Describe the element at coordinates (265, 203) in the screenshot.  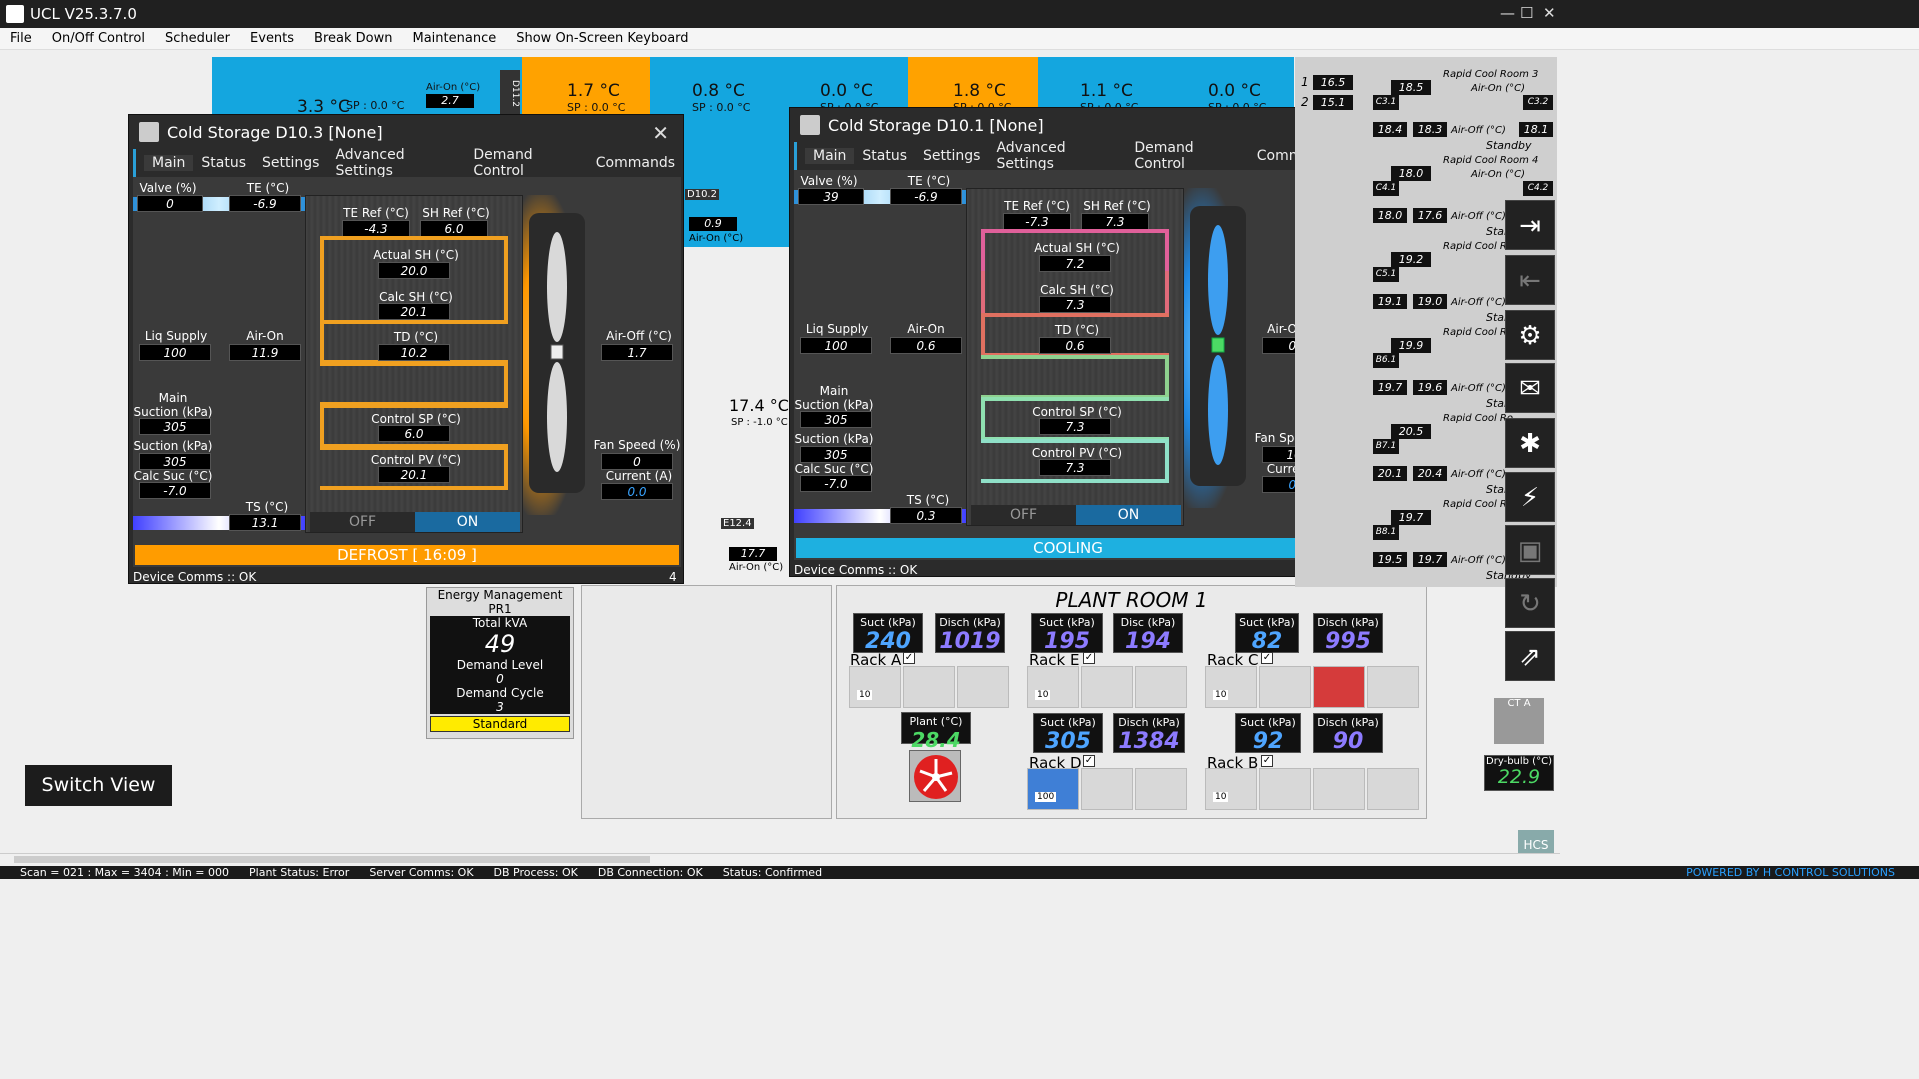
I see `te-value: -6.9` at that location.